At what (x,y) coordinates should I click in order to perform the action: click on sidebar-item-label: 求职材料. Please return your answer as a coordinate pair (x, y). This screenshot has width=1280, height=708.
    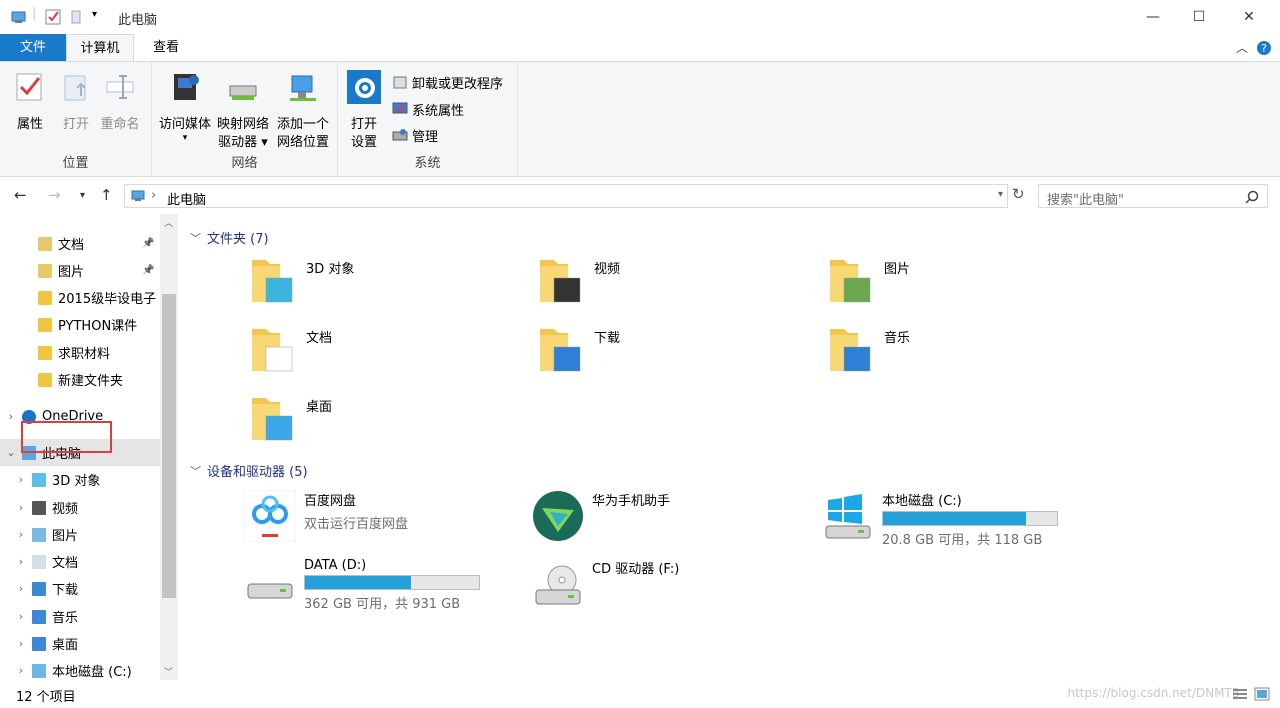
    Looking at the image, I should click on (84, 354).